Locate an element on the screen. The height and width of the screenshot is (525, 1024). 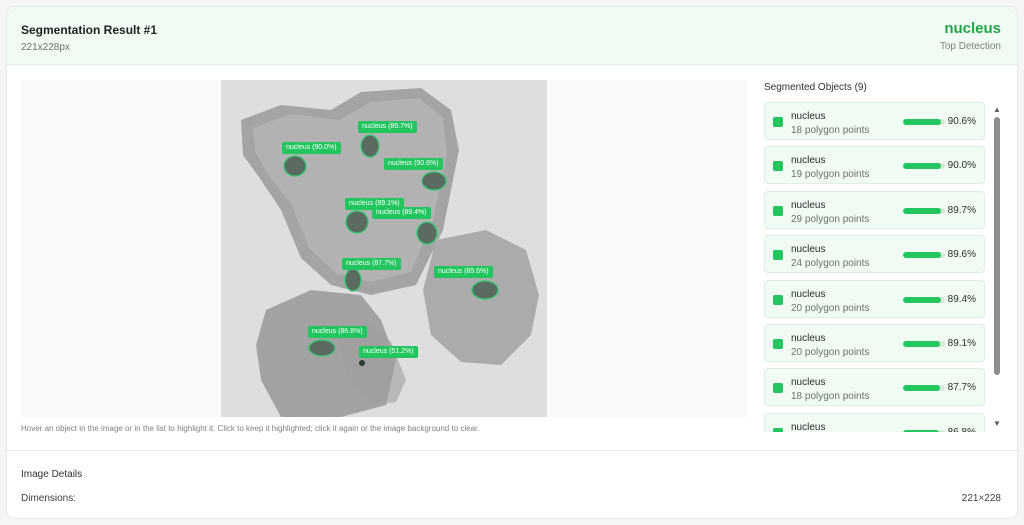
detection-label: nucleus (86.8%) is located at coordinates (337, 332).